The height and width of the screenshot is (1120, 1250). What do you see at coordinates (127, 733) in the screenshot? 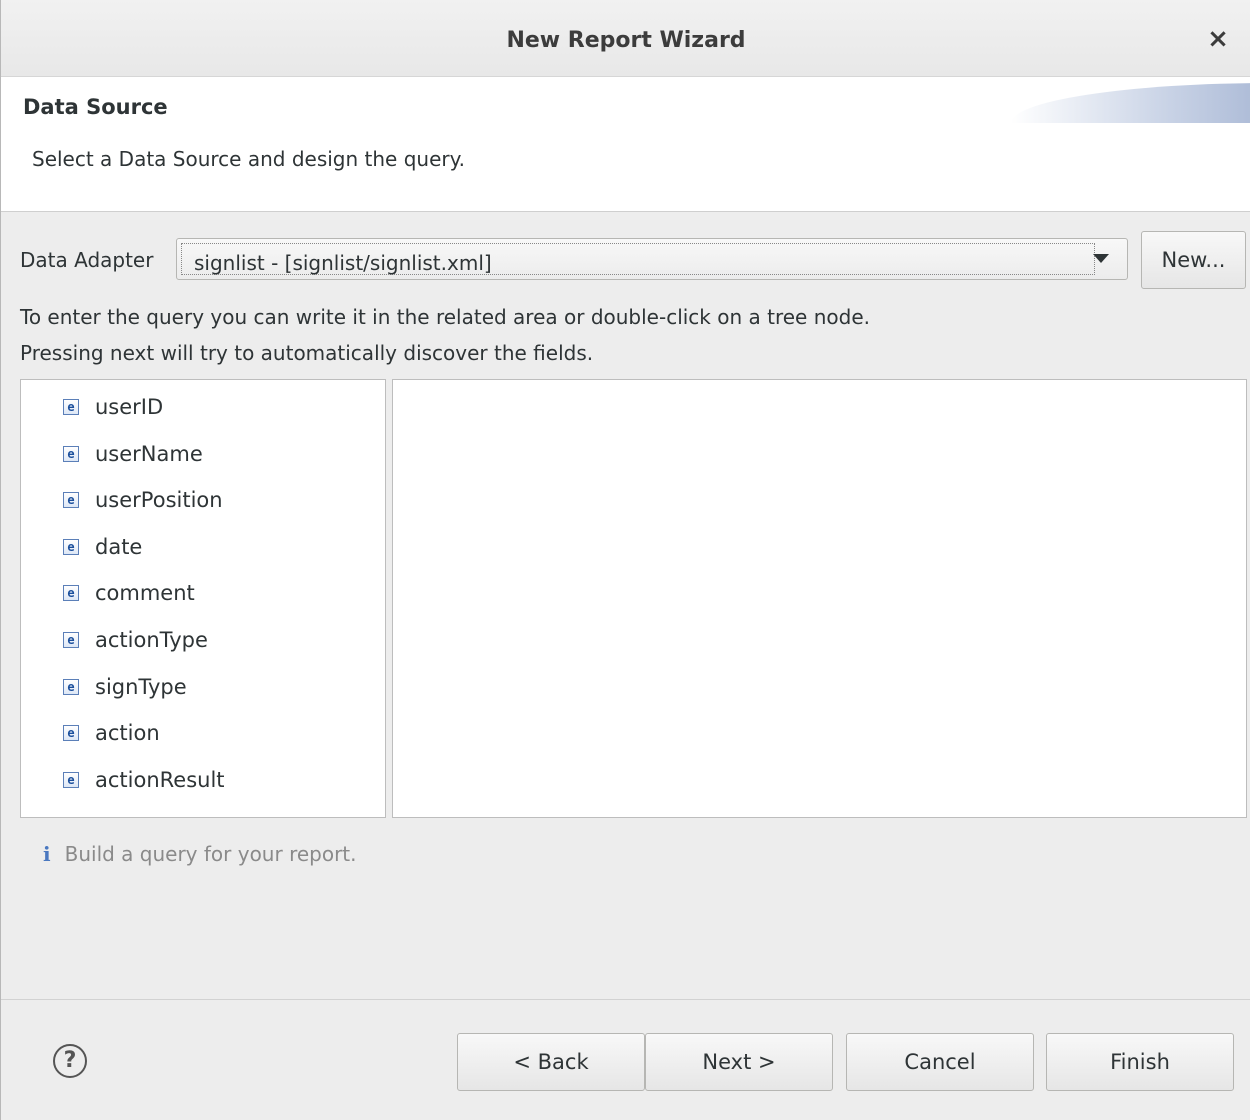
I see `tree-node-label: action` at bounding box center [127, 733].